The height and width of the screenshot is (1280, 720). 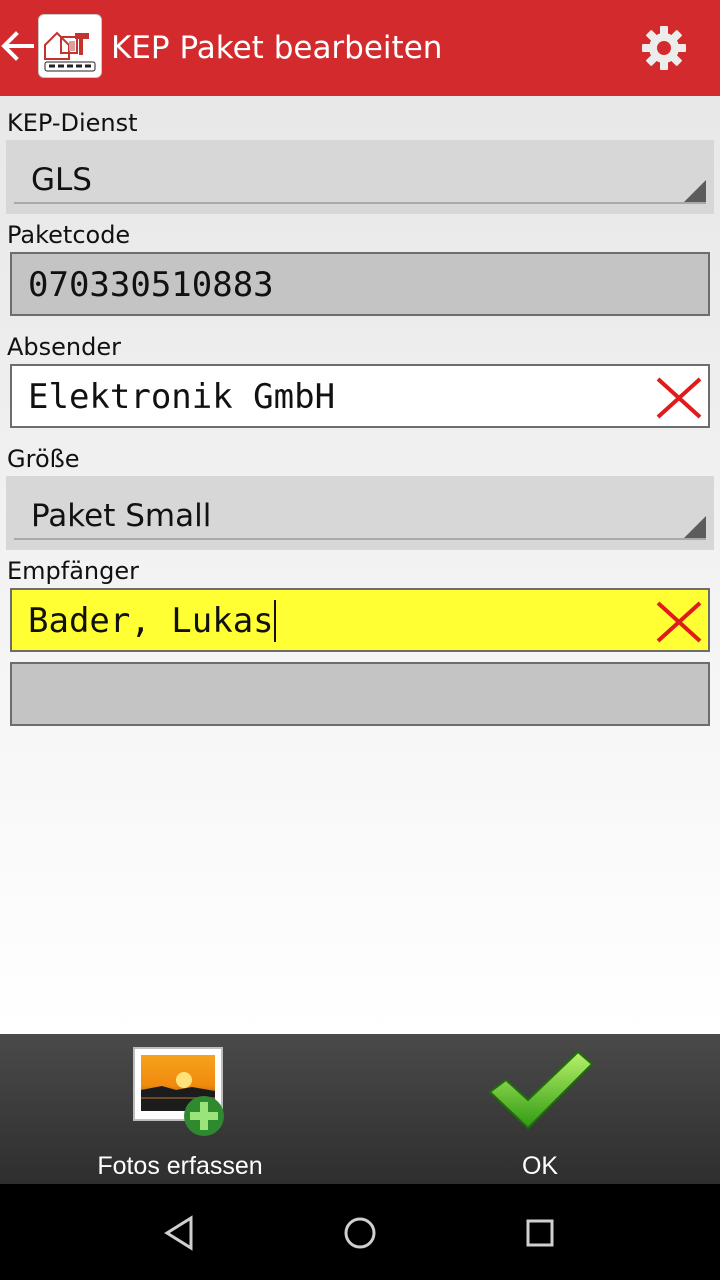 I want to click on absender-clear-button, so click(x=679, y=398).